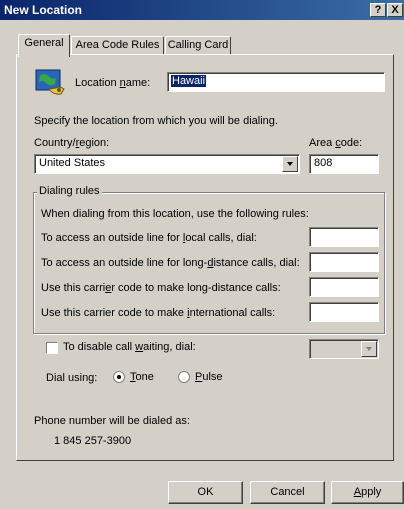 The image size is (404, 509). What do you see at coordinates (112, 421) in the screenshot?
I see `phone-dialed-as-label: Phone number will be dialed as:` at bounding box center [112, 421].